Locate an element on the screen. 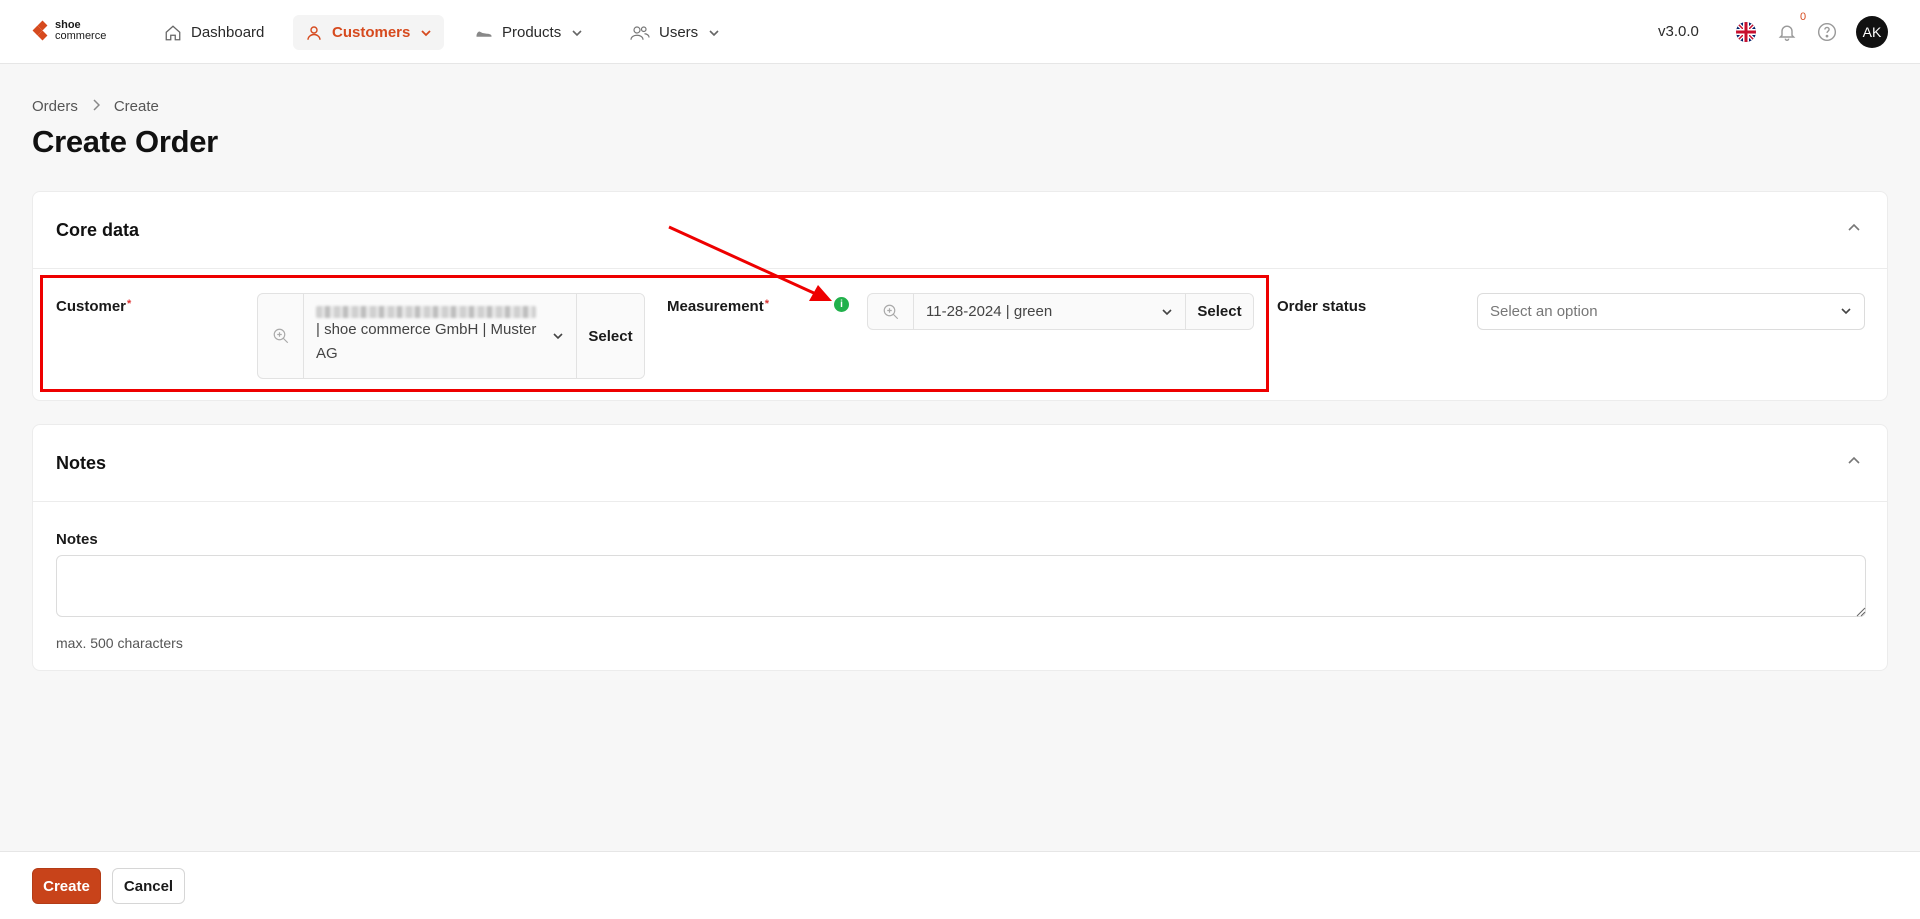  nav-products: Products is located at coordinates (529, 32).